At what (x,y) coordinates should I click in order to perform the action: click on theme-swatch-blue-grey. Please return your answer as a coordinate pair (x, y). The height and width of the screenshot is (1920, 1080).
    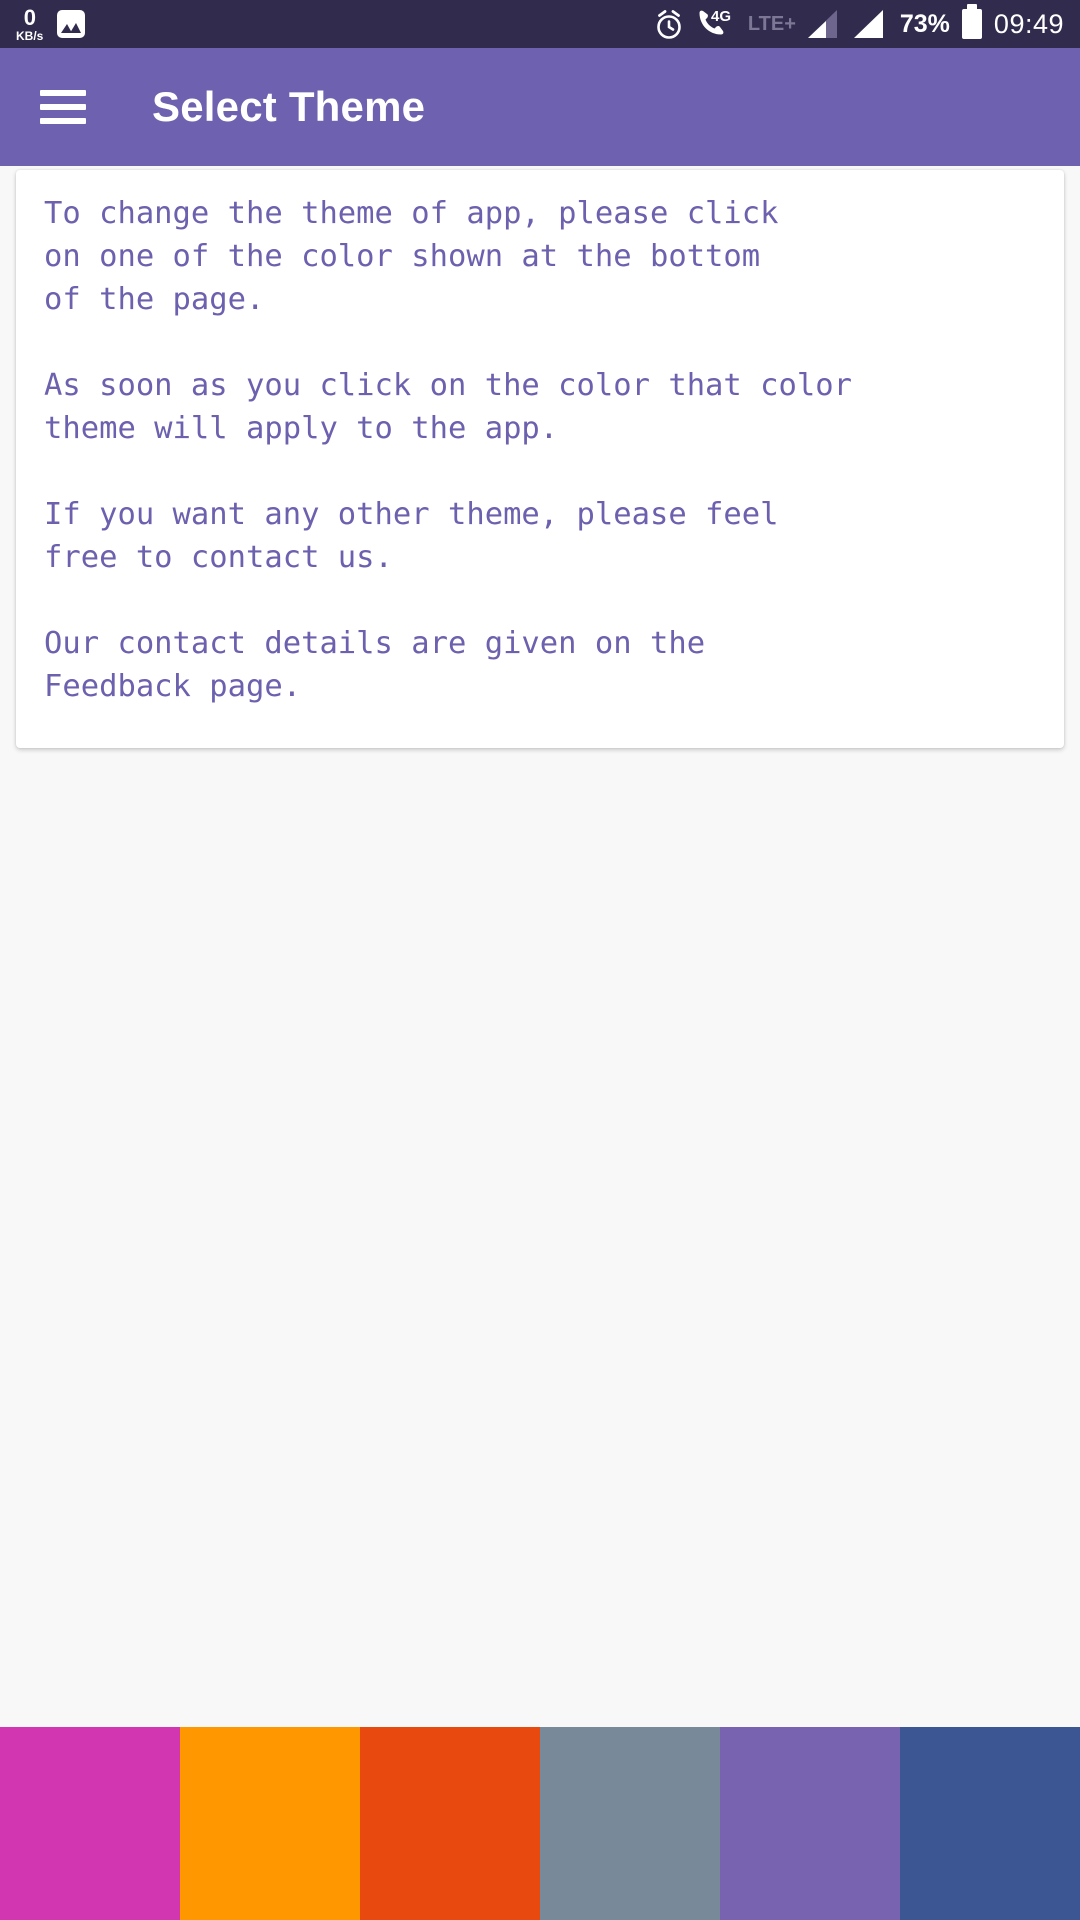
    Looking at the image, I should click on (630, 1823).